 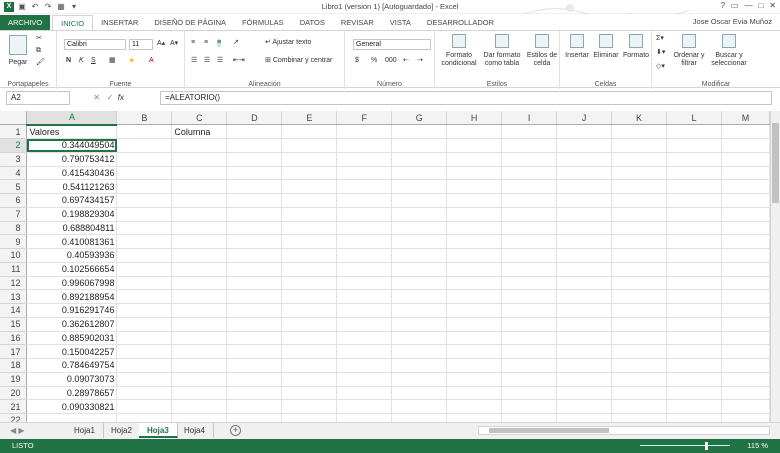 What do you see at coordinates (14, 186) in the screenshot?
I see `row-header: 5` at bounding box center [14, 186].